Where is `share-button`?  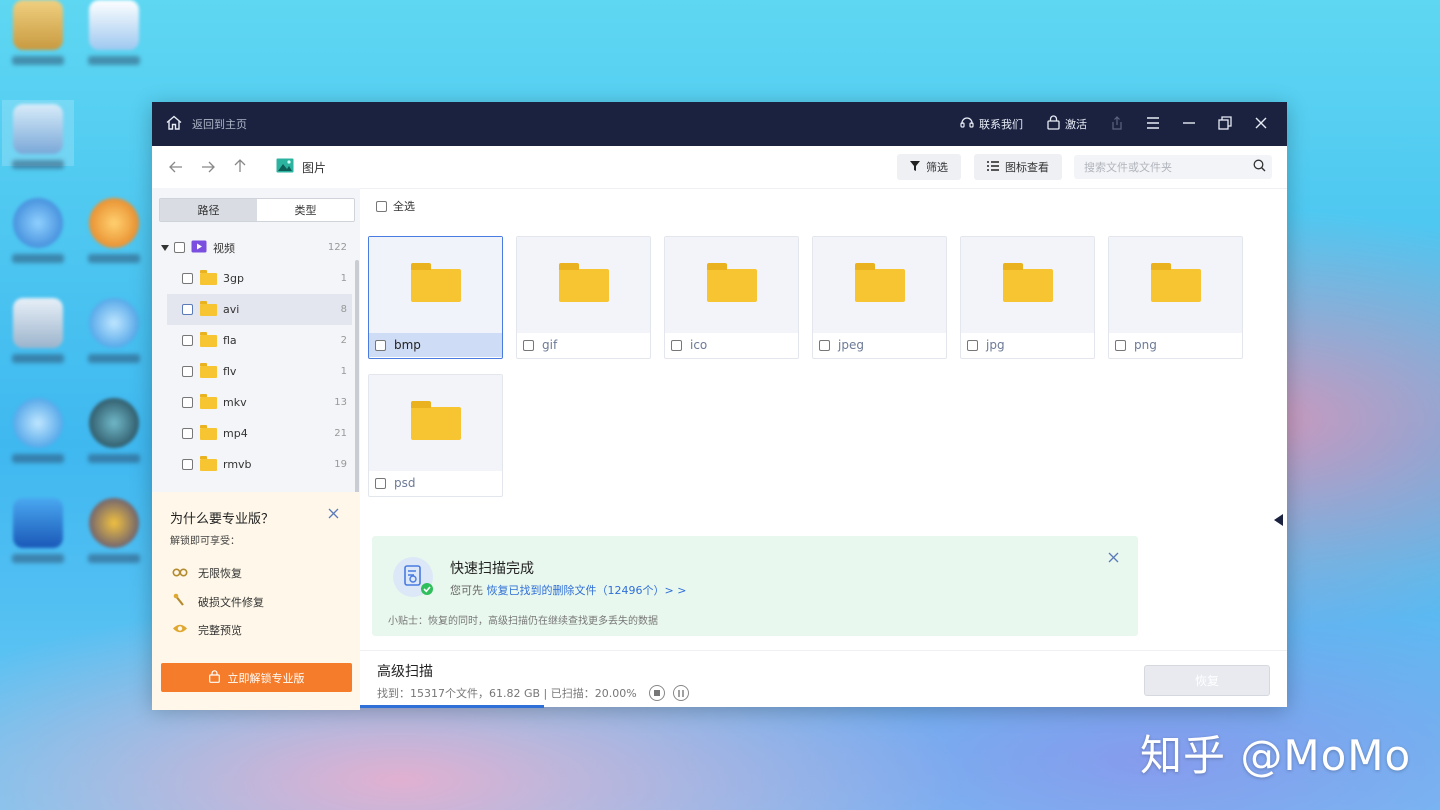 share-button is located at coordinates (1117, 124).